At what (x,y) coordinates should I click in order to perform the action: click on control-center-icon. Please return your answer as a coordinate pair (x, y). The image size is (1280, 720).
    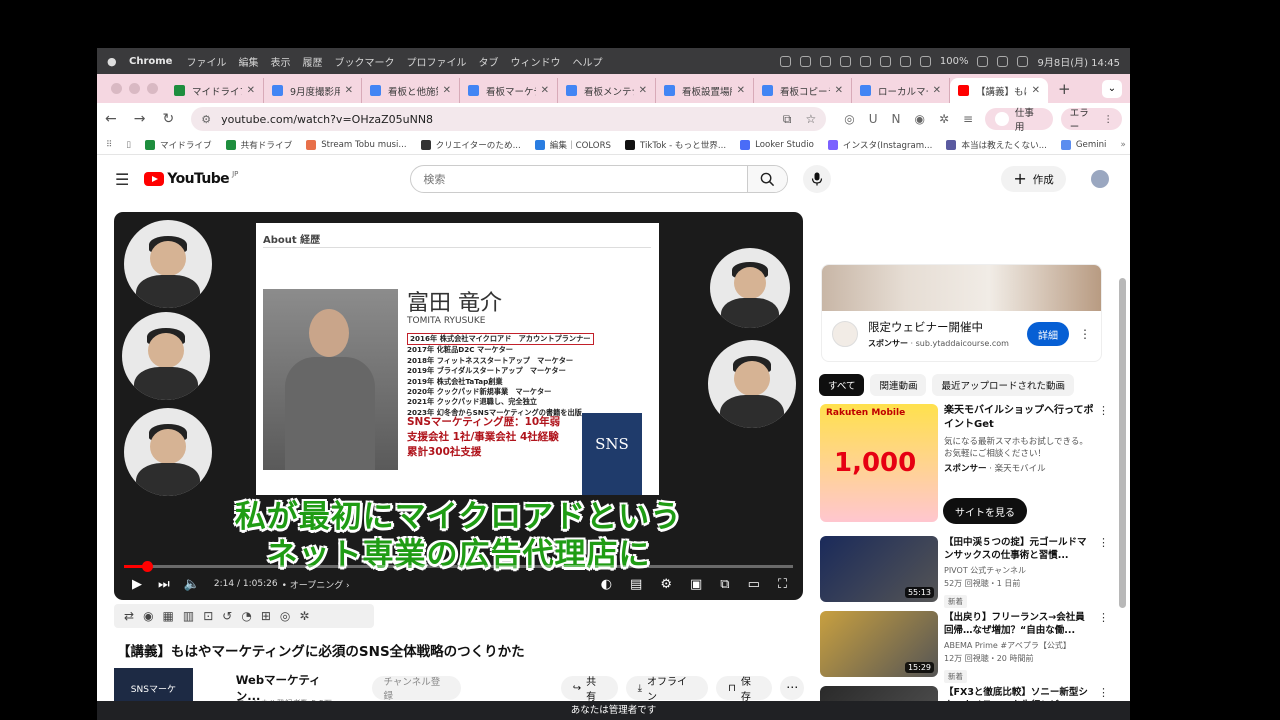
    Looking at the image, I should click on (1023, 61).